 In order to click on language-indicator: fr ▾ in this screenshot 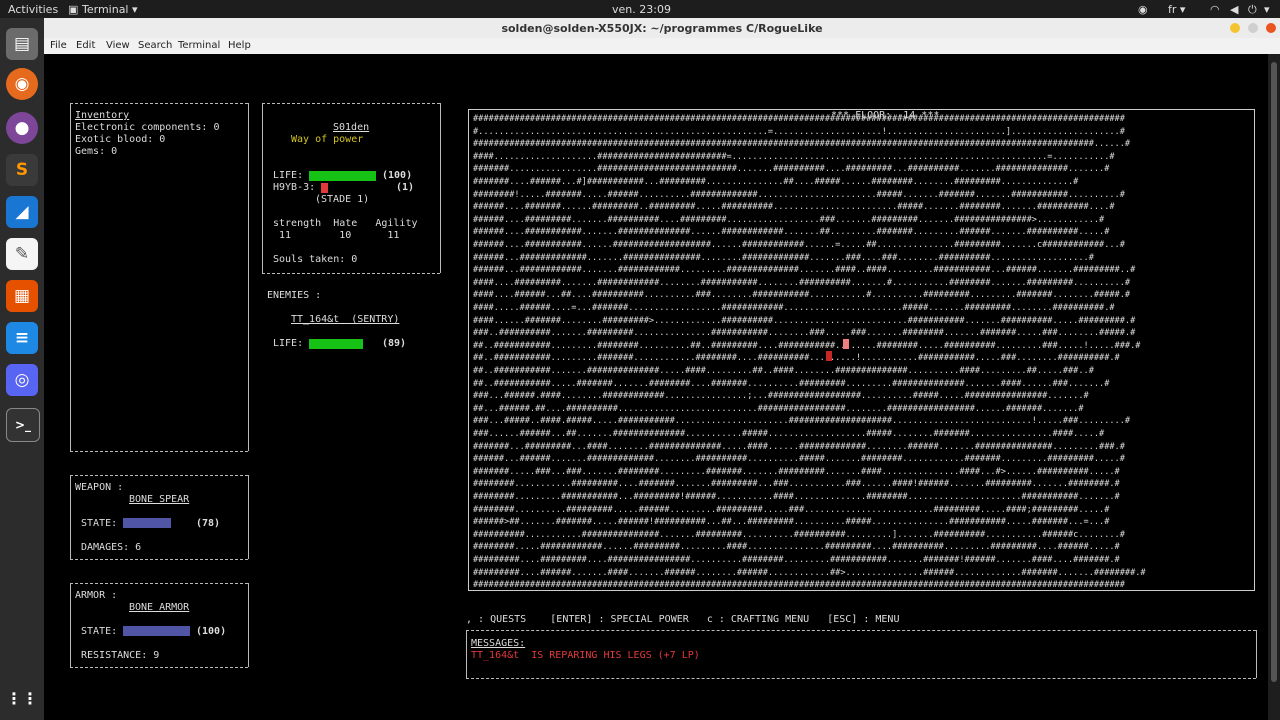, I will do `click(1176, 9)`.